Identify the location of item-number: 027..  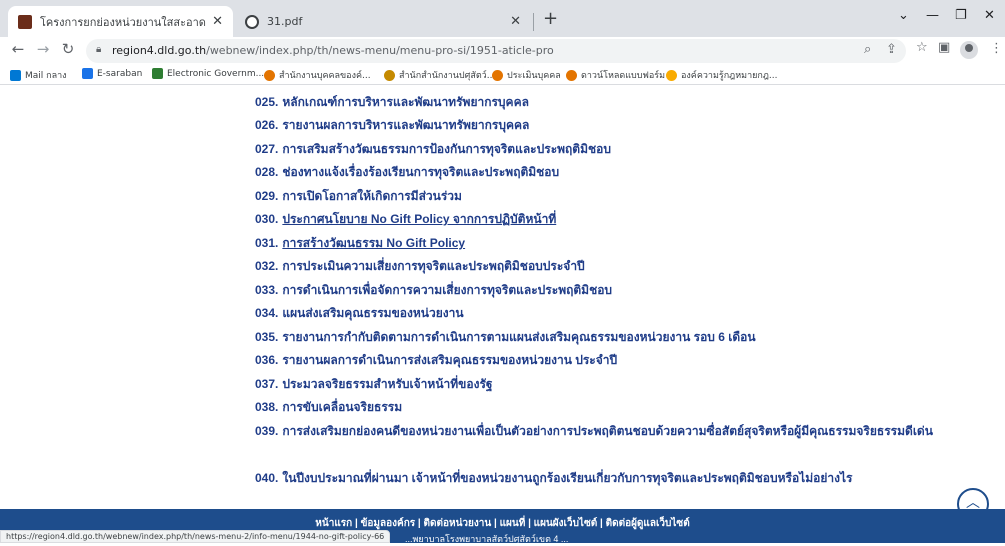
(267, 149).